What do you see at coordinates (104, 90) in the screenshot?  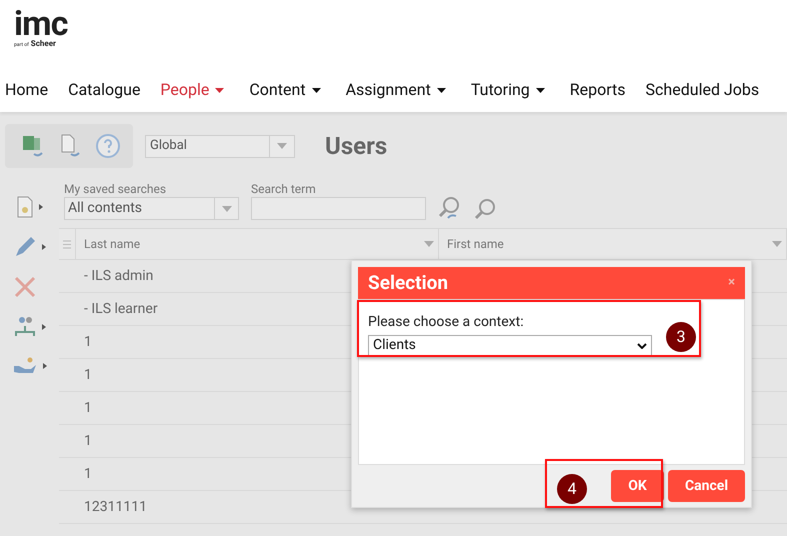 I see `nav-item: Catalogue` at bounding box center [104, 90].